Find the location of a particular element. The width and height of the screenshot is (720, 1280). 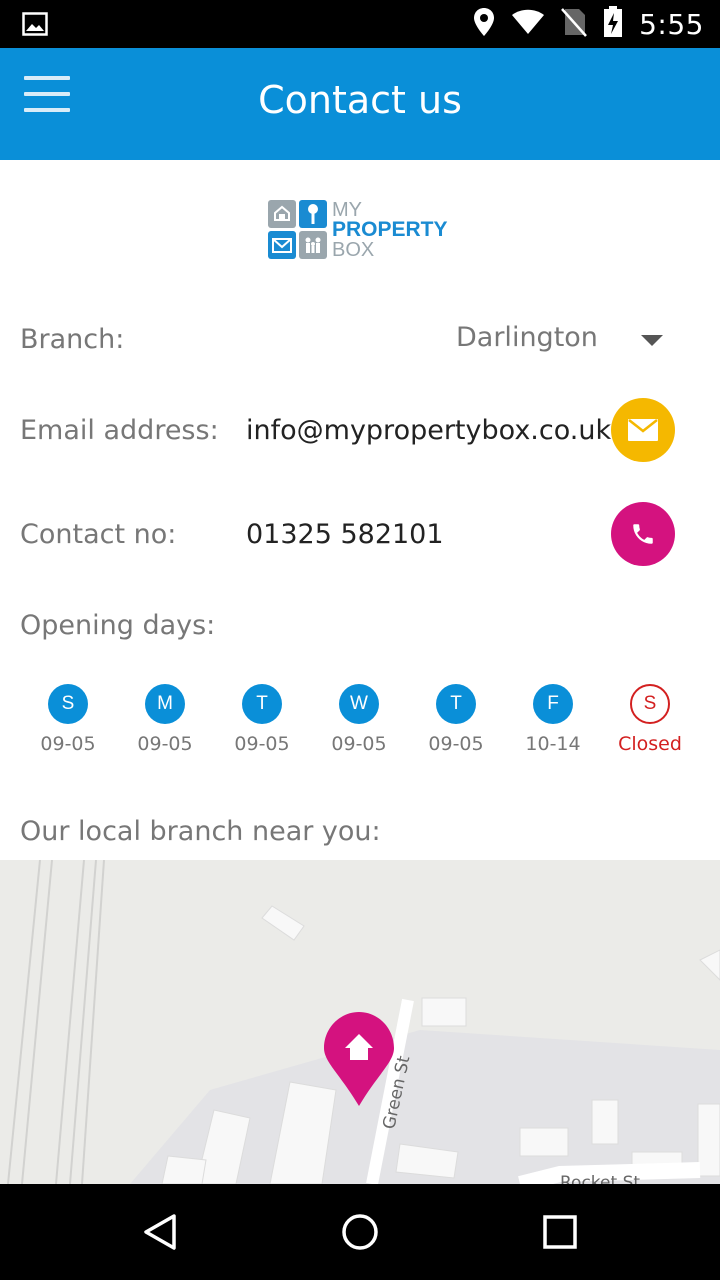

day-item: F 10-14 is located at coordinates (553, 719).